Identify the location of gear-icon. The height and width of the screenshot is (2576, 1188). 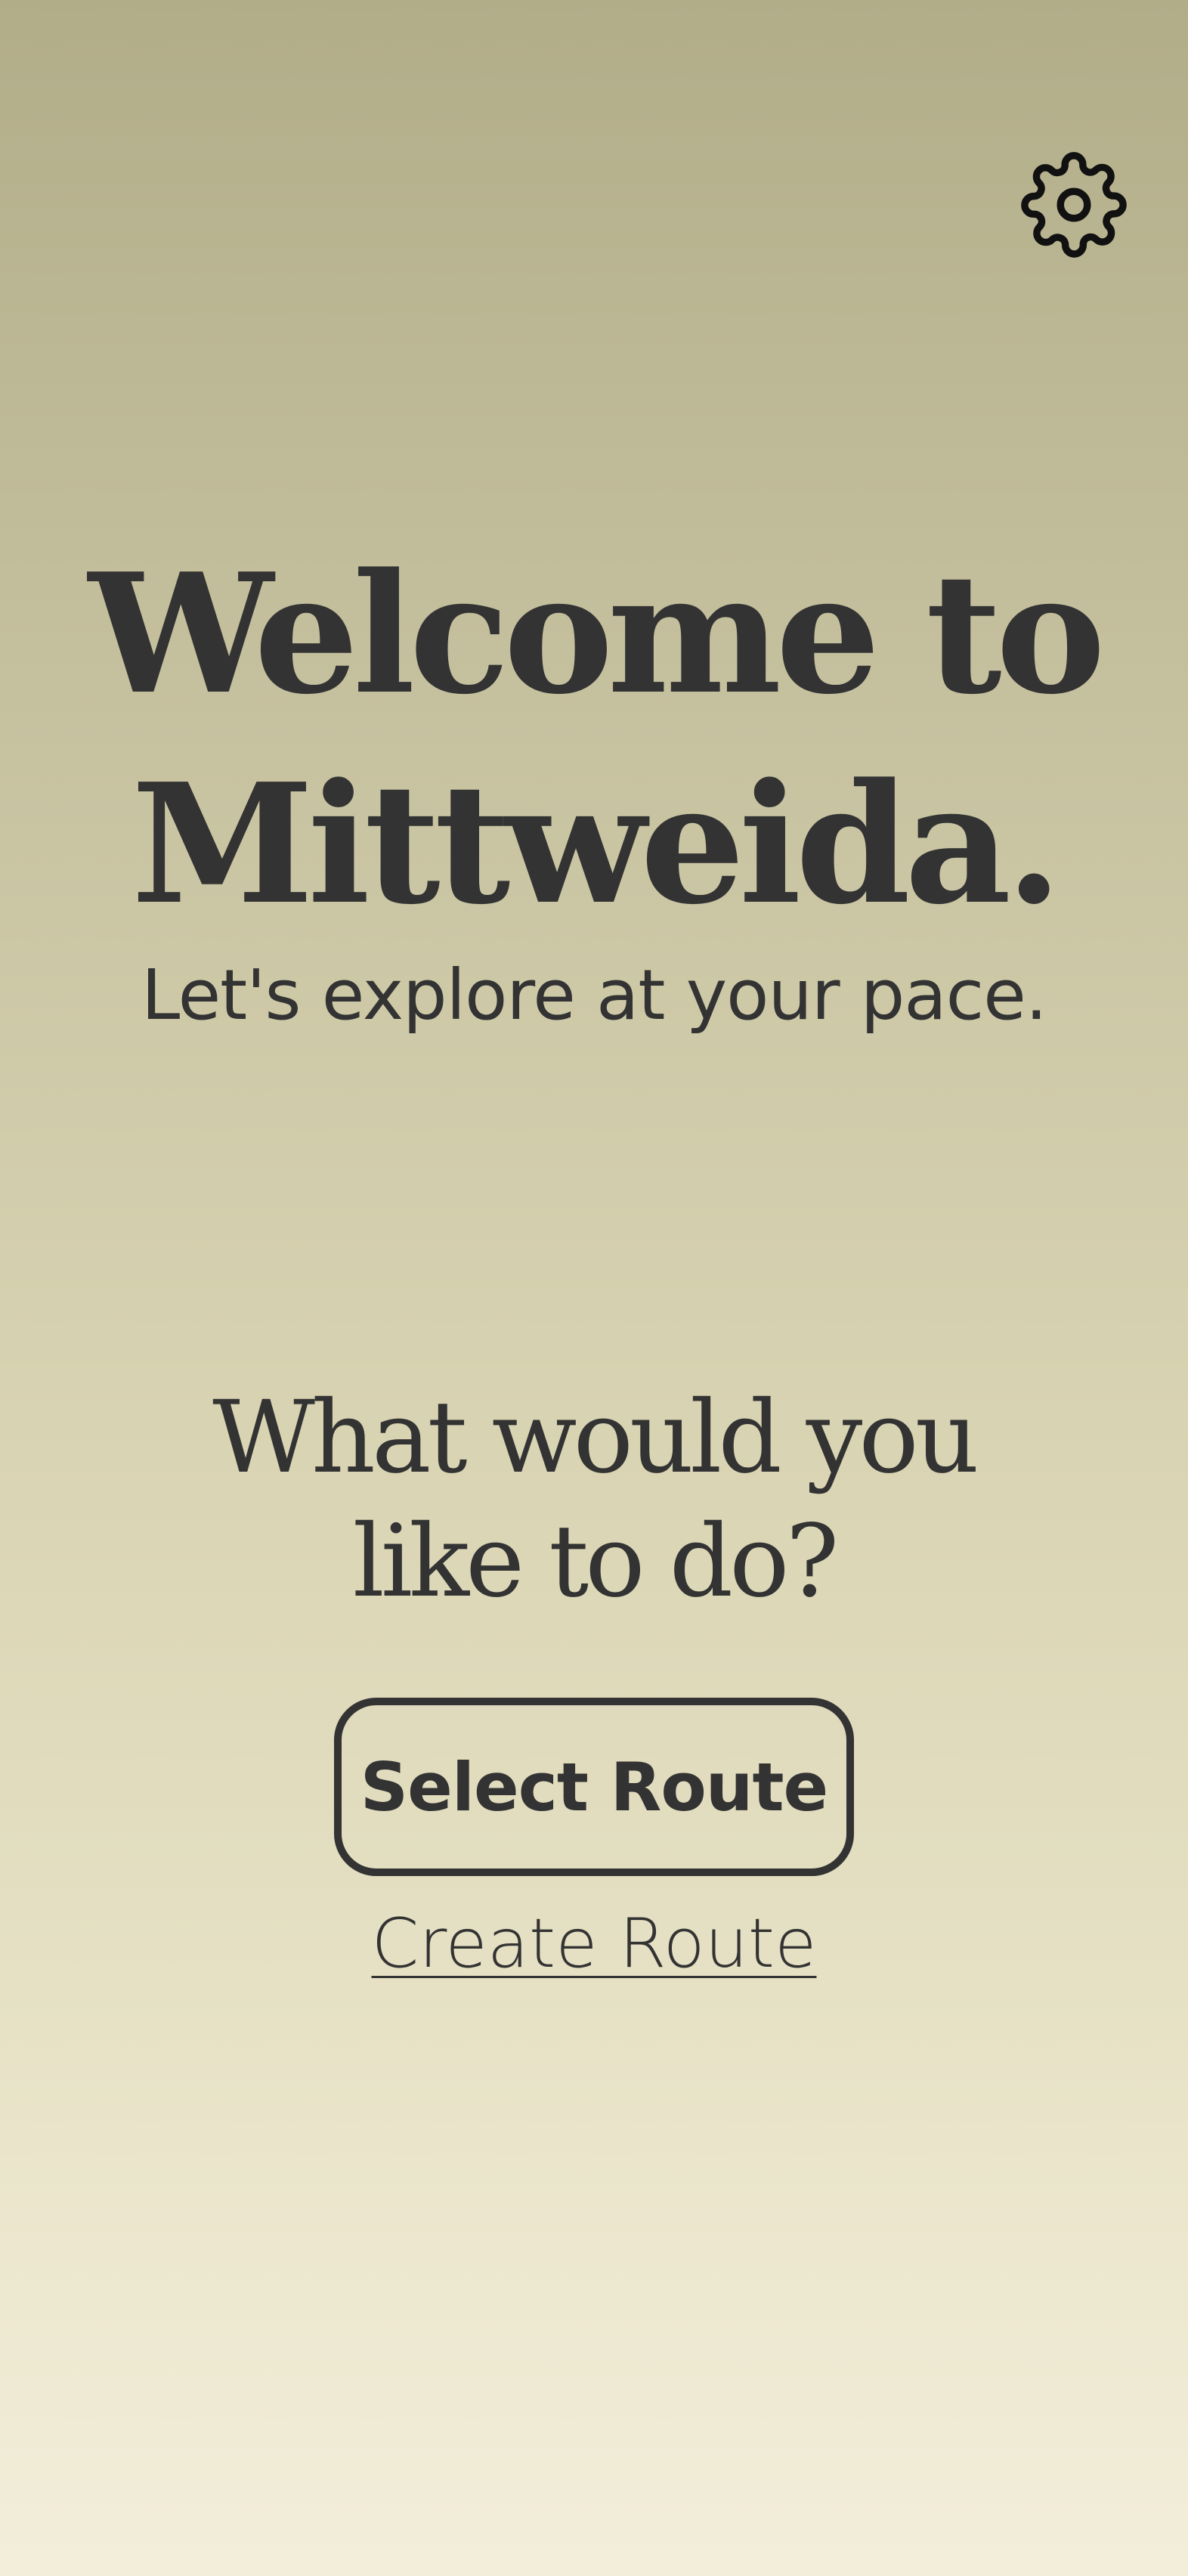
(1074, 205).